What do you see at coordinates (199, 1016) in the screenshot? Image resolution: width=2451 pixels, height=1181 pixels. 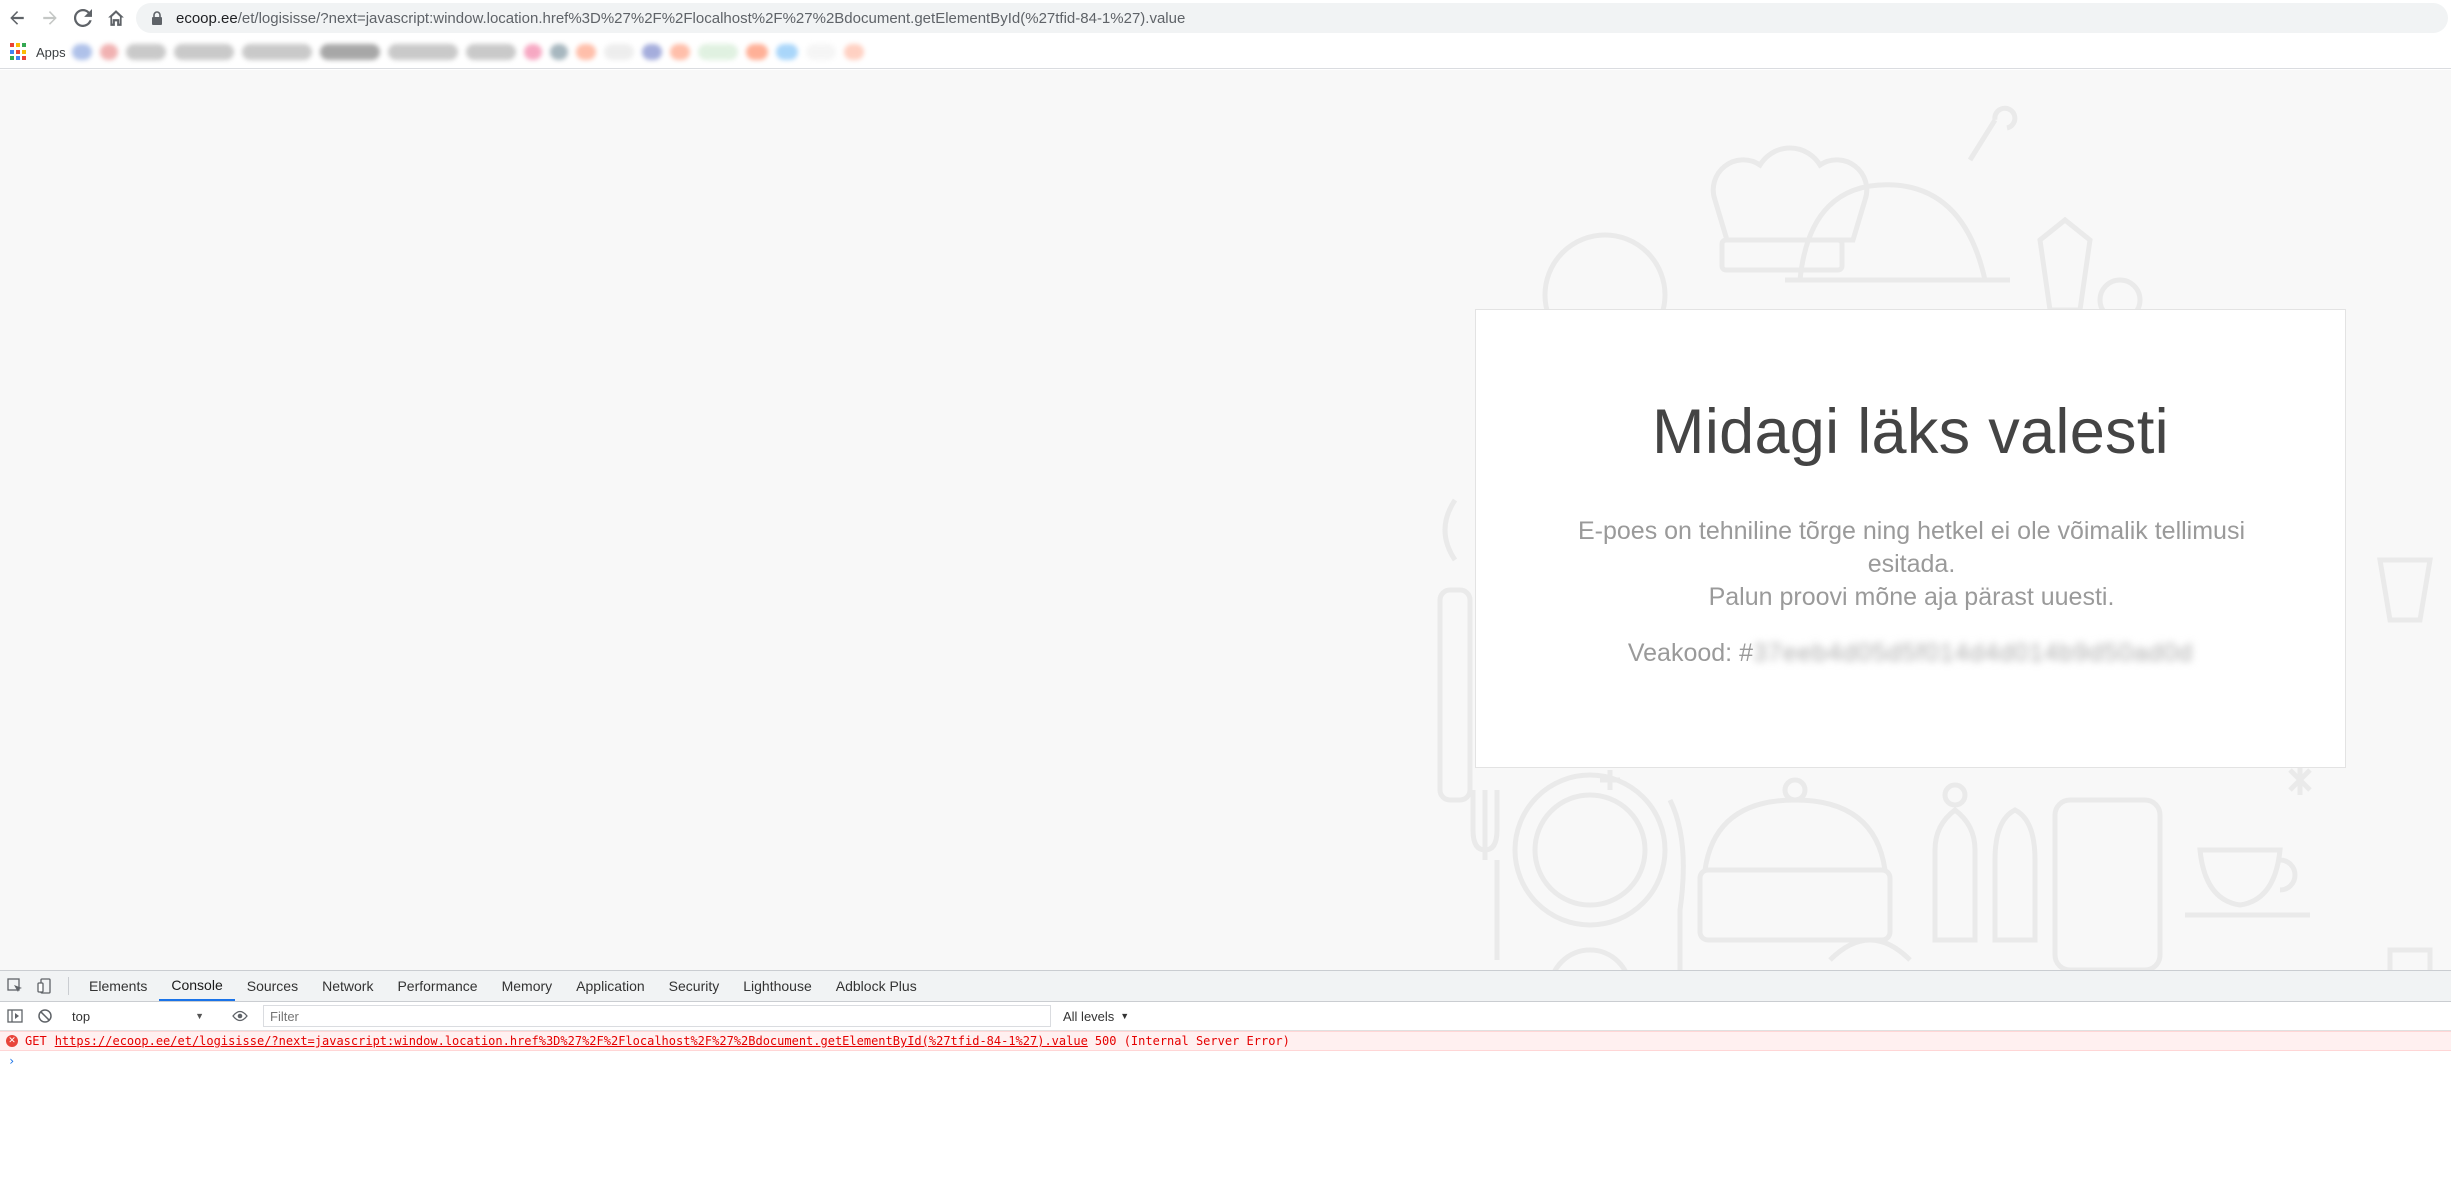 I see `dropdown-arrow-icon: ▼` at bounding box center [199, 1016].